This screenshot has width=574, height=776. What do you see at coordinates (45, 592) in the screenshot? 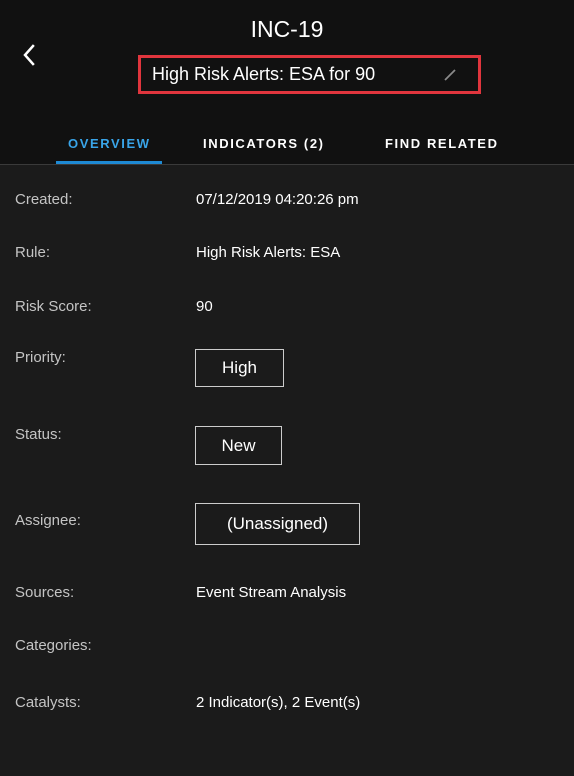
I see `sources-label: Sources:` at bounding box center [45, 592].